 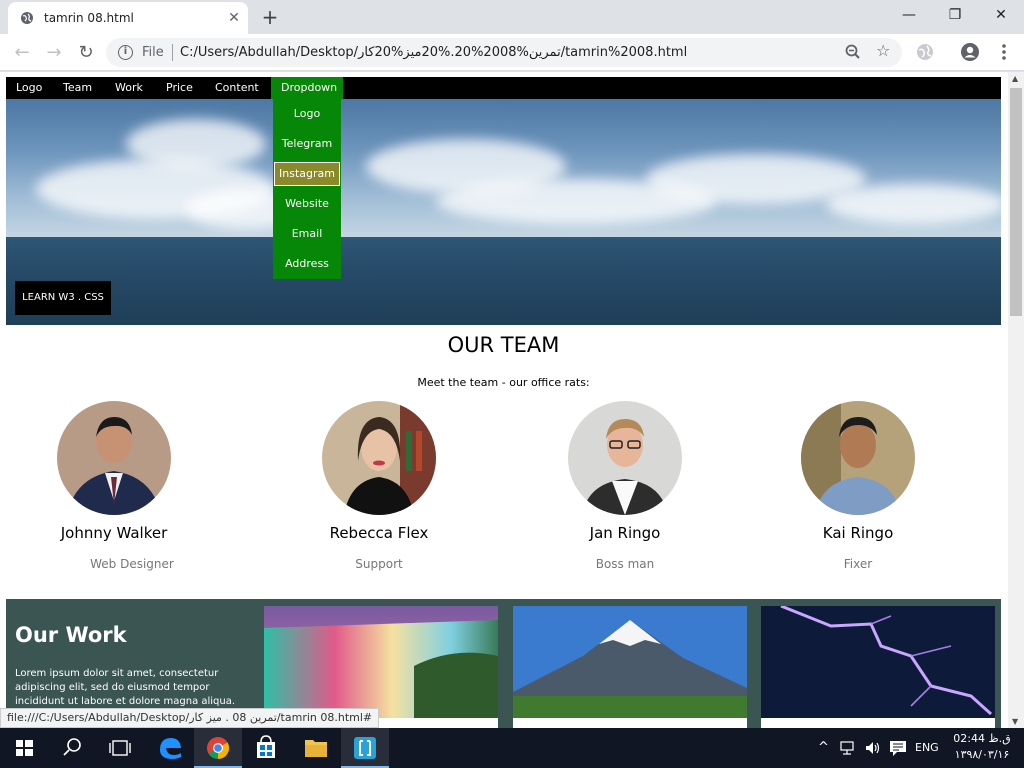 What do you see at coordinates (381, 662) in the screenshot?
I see `work-image-waterfall` at bounding box center [381, 662].